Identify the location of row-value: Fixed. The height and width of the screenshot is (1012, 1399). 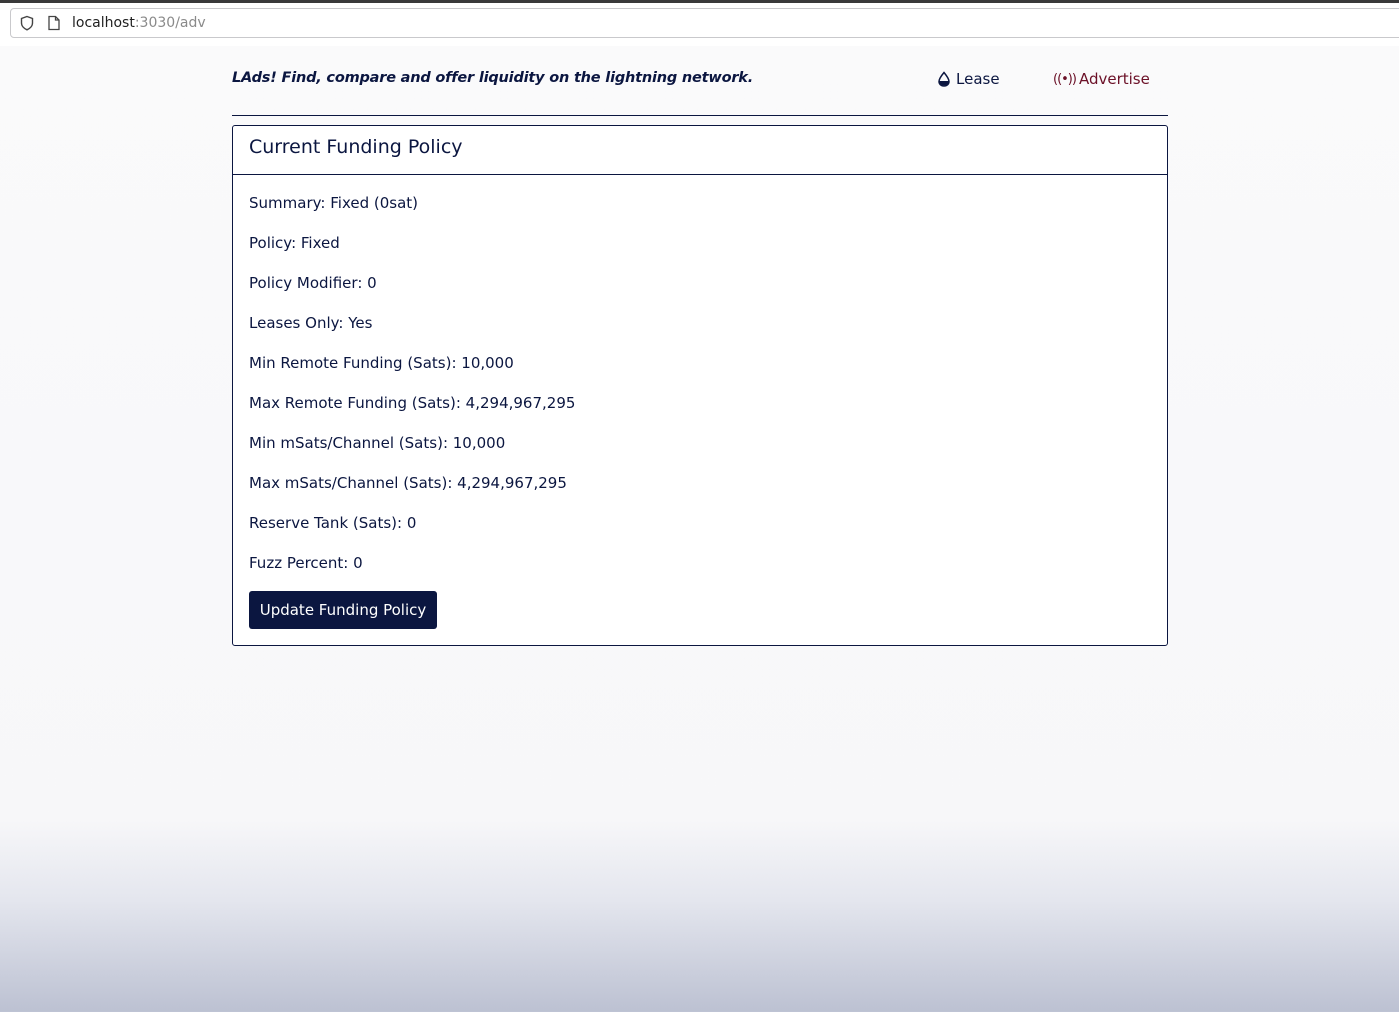
(320, 243).